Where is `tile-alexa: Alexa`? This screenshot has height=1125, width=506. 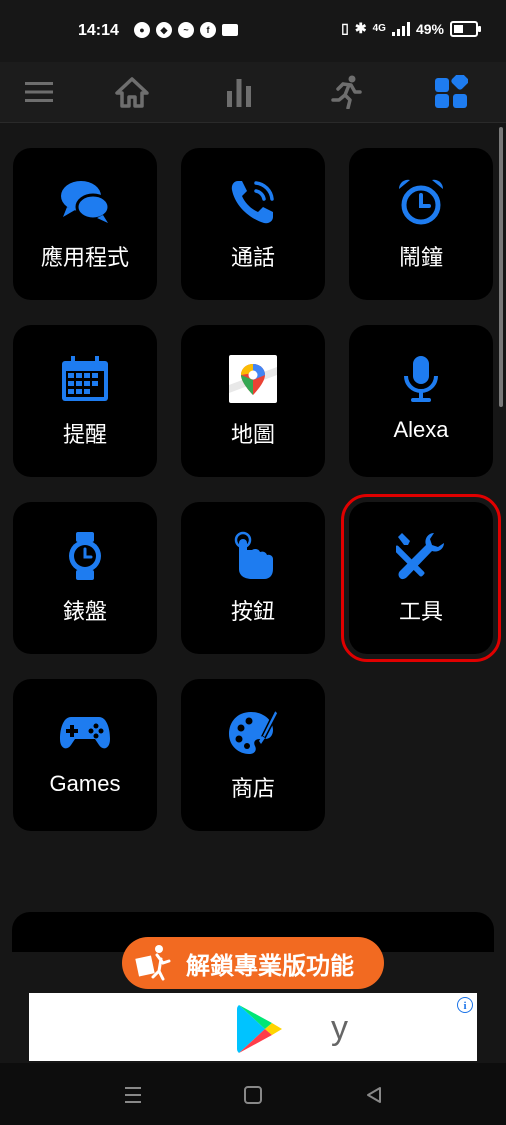 tile-alexa: Alexa is located at coordinates (421, 401).